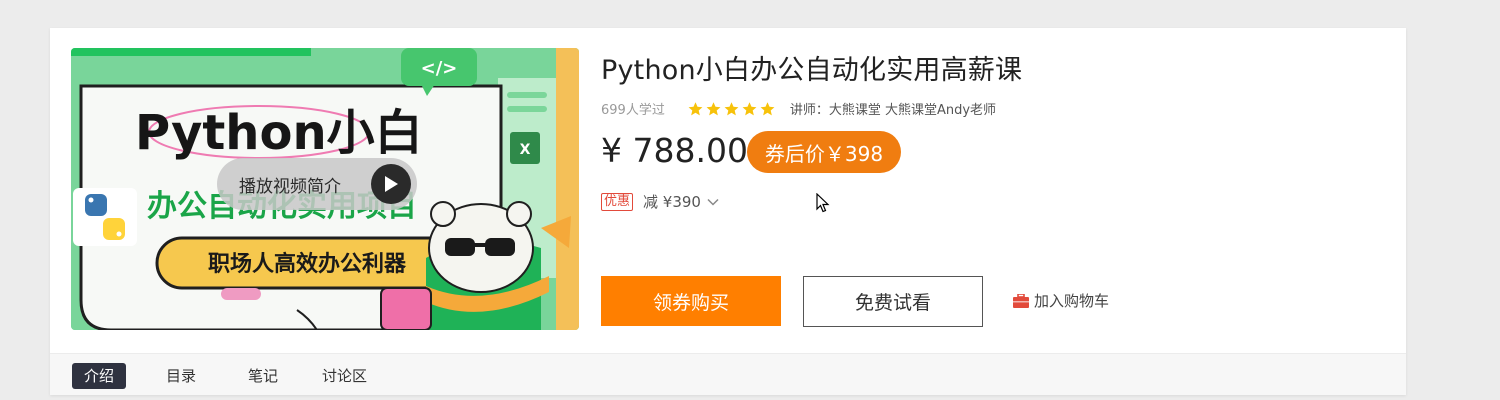 The image size is (1500, 400). I want to click on course-meta: 699人学过 讲师：大熊课堂 大熊课堂Andy老师, so click(798, 108).